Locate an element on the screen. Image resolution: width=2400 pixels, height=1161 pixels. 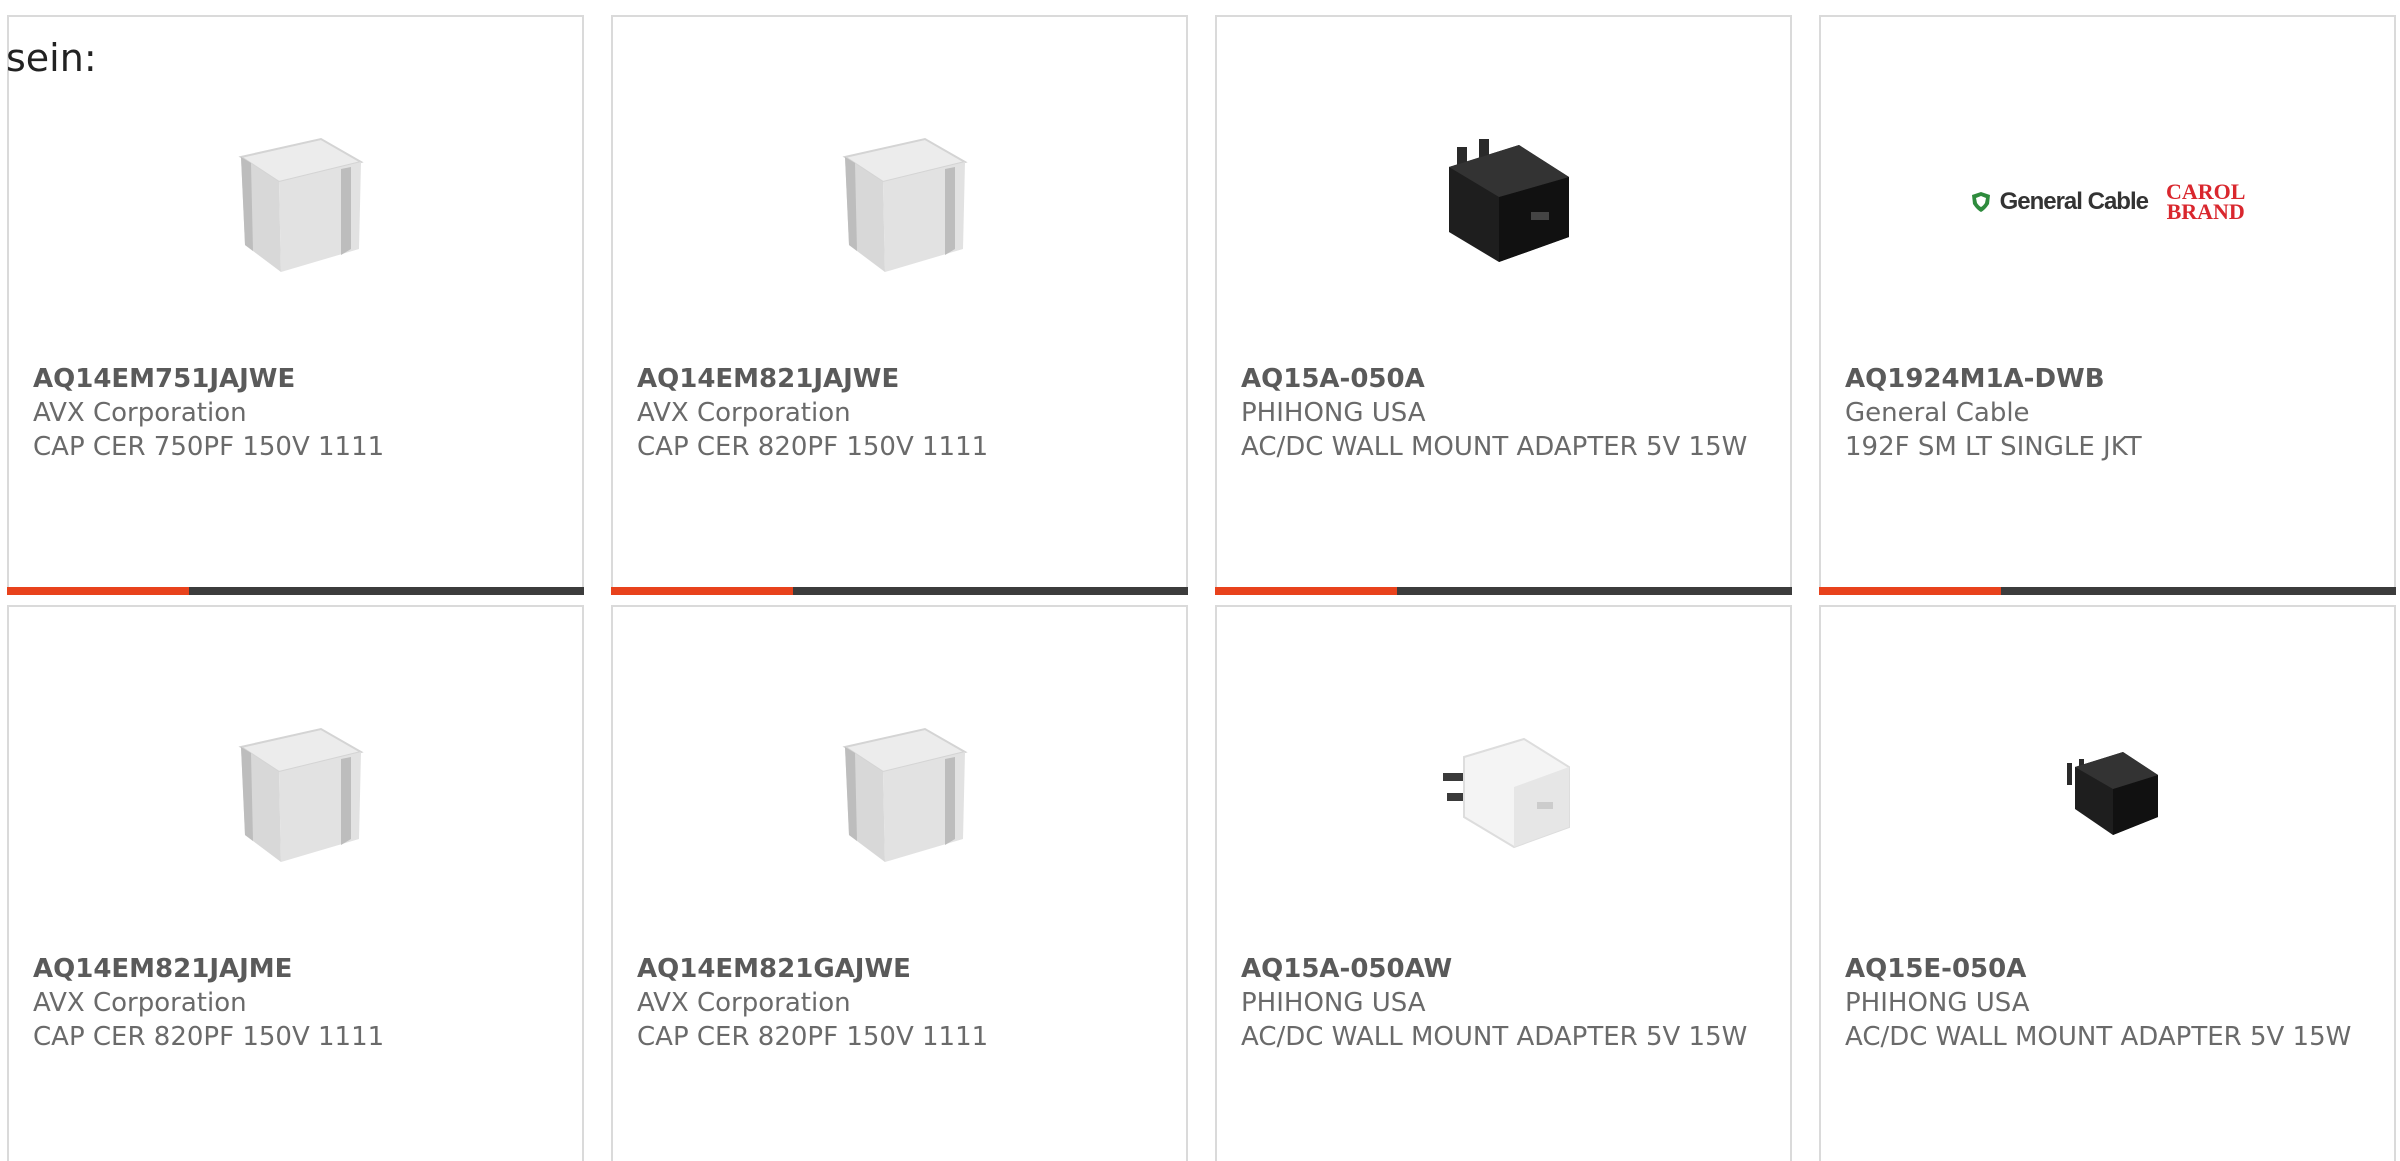
black-eu-adapter-image is located at coordinates (2107, 792).